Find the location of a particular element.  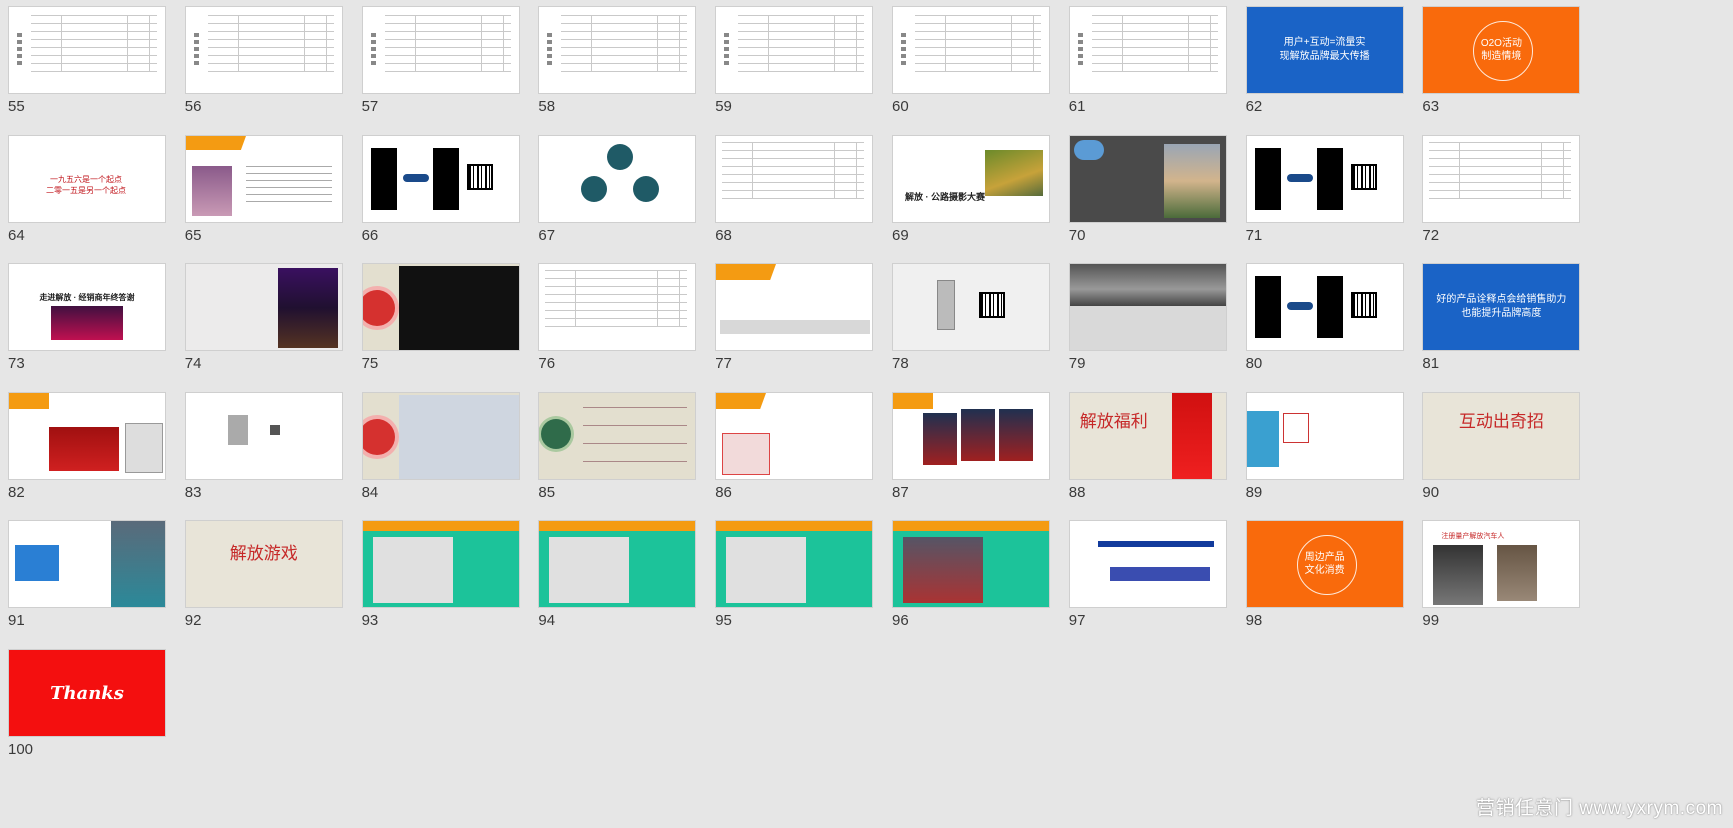

slide-item: 89 is located at coordinates (1325, 449).